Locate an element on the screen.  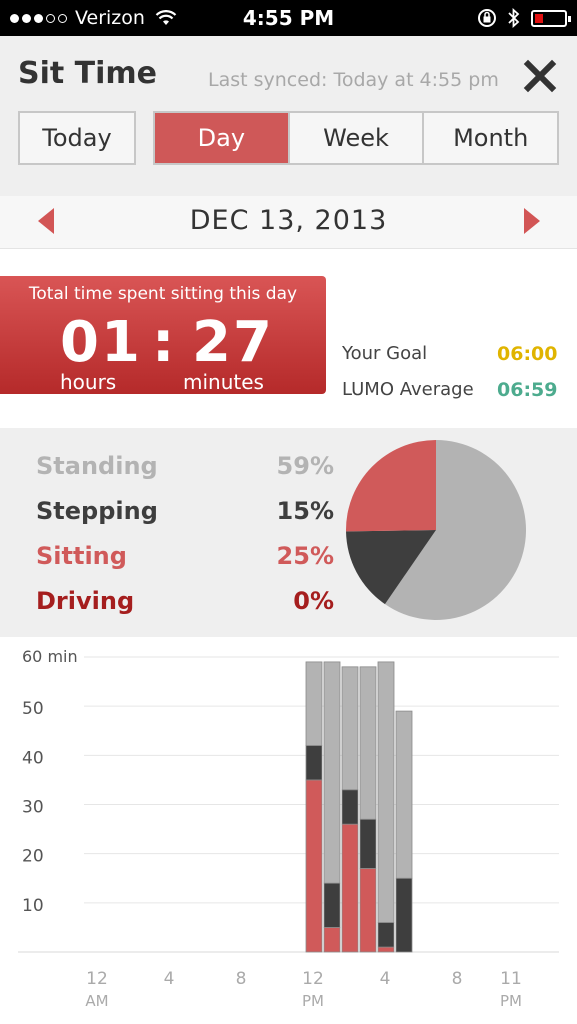
period-tabs: Day Week Month is located at coordinates (356, 138).